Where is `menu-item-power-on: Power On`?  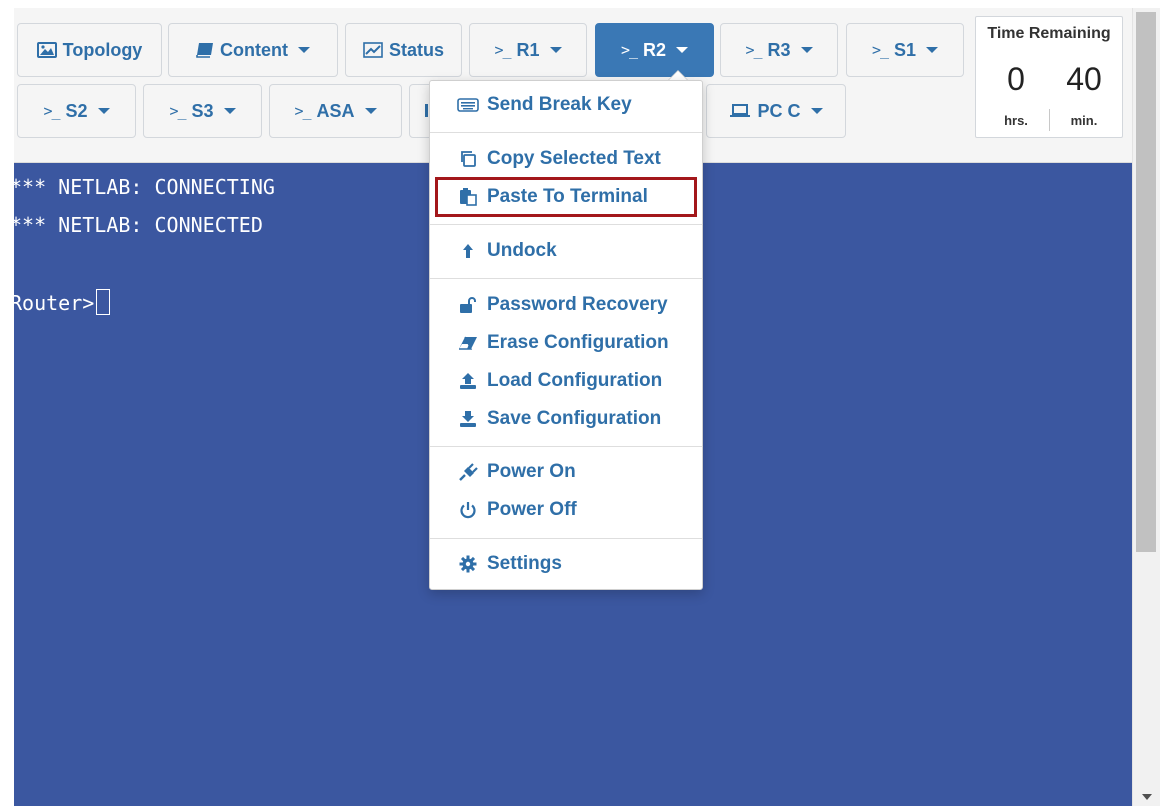
menu-item-power-on: Power On is located at coordinates (566, 472).